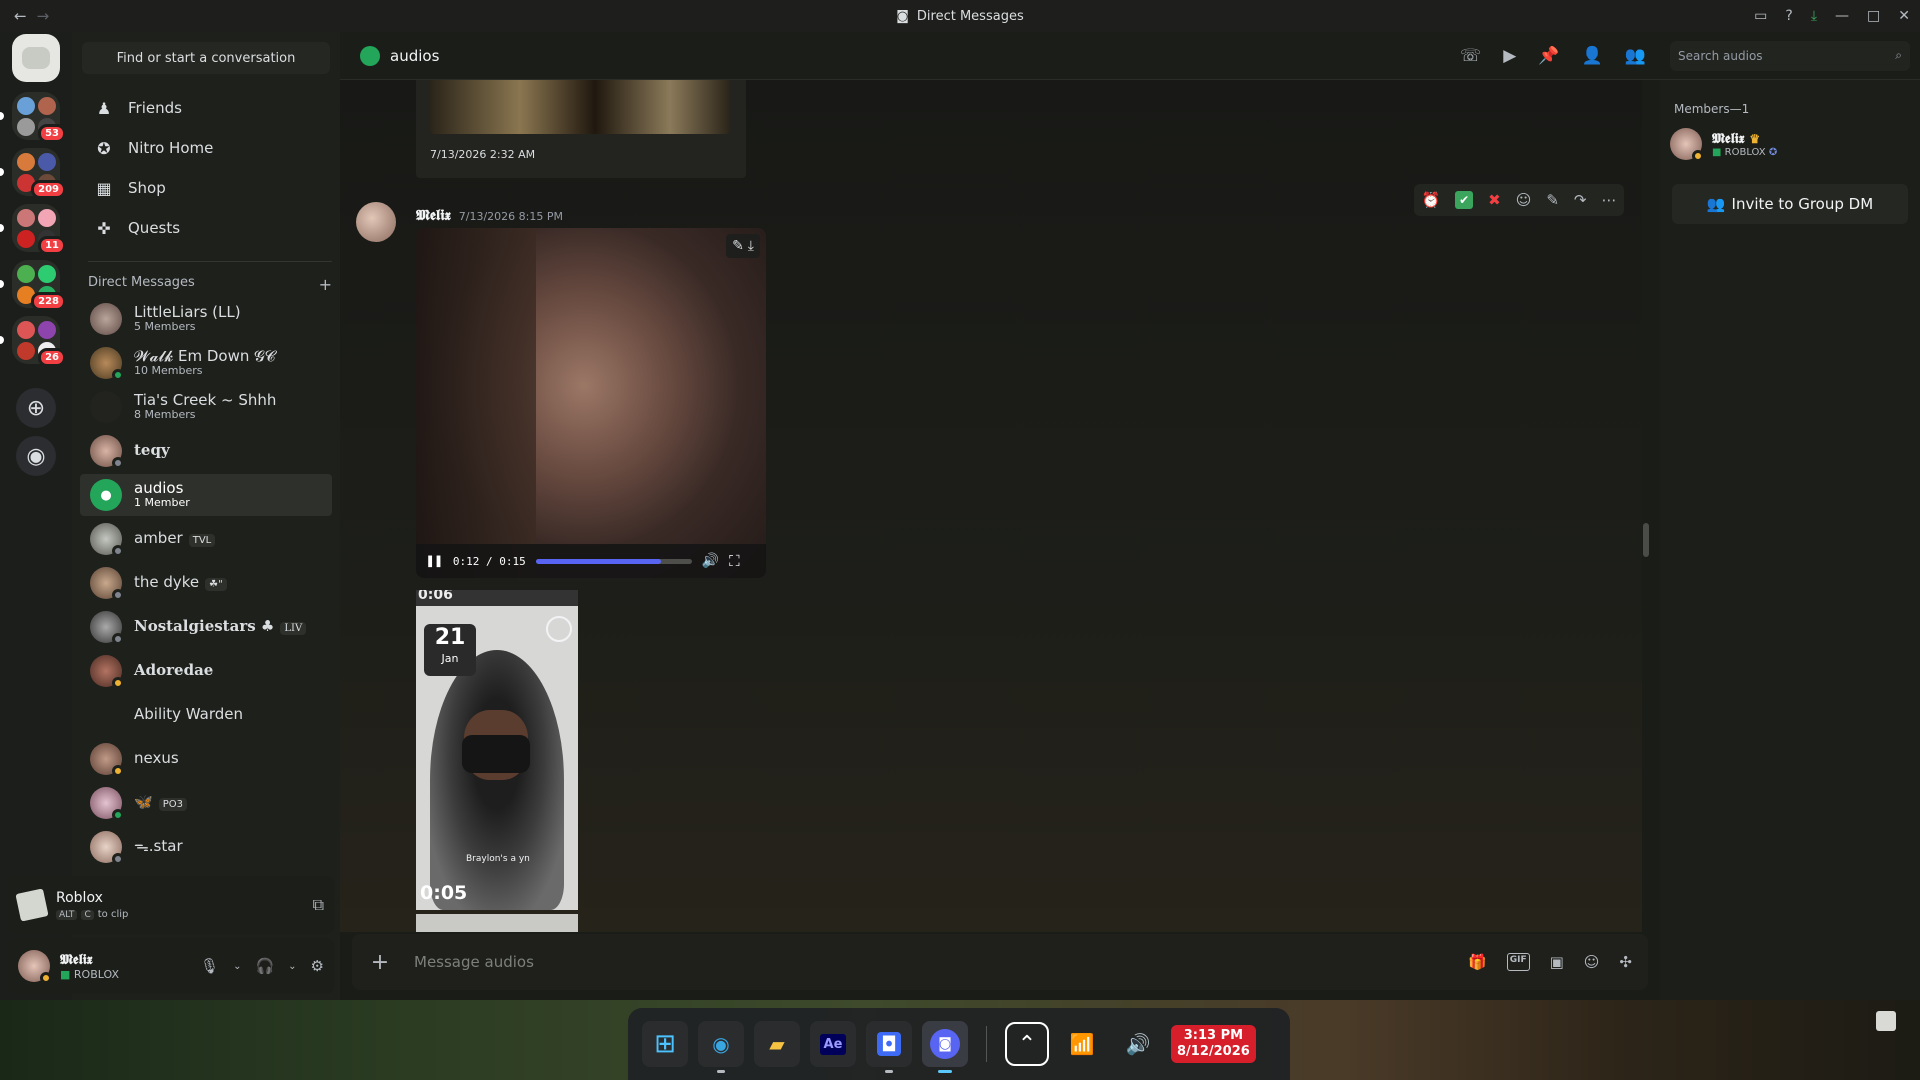 The image size is (1920, 1080). What do you see at coordinates (33, 285) in the screenshot?
I see `server-folder-4: 228` at bounding box center [33, 285].